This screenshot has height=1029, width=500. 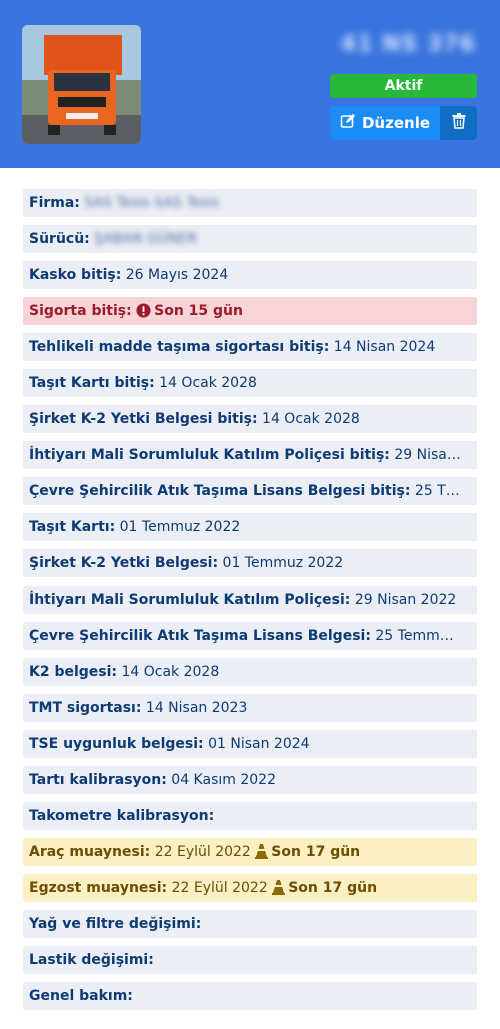 What do you see at coordinates (250, 311) in the screenshot?
I see `sigorta-row: Sigorta bitiş: Son 15 gün` at bounding box center [250, 311].